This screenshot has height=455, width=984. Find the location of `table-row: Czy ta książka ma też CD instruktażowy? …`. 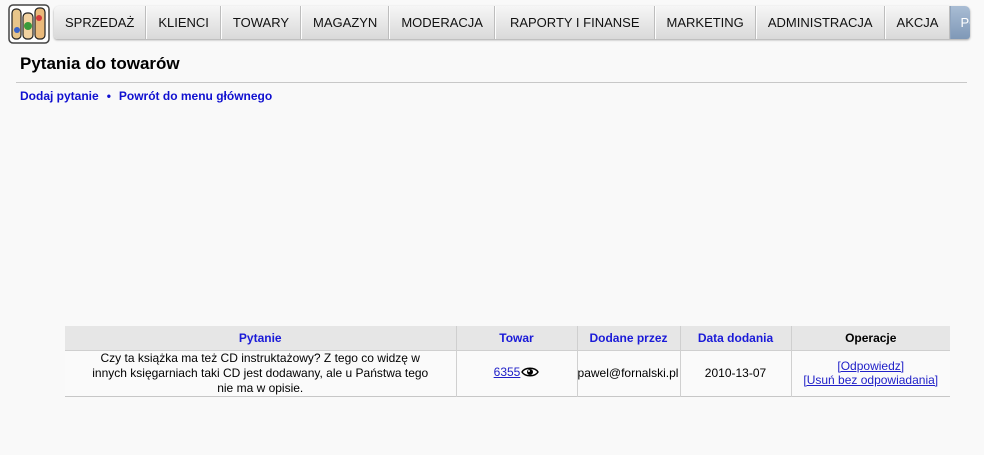

table-row: Czy ta książka ma też CD instruktażowy? … is located at coordinates (507, 373).